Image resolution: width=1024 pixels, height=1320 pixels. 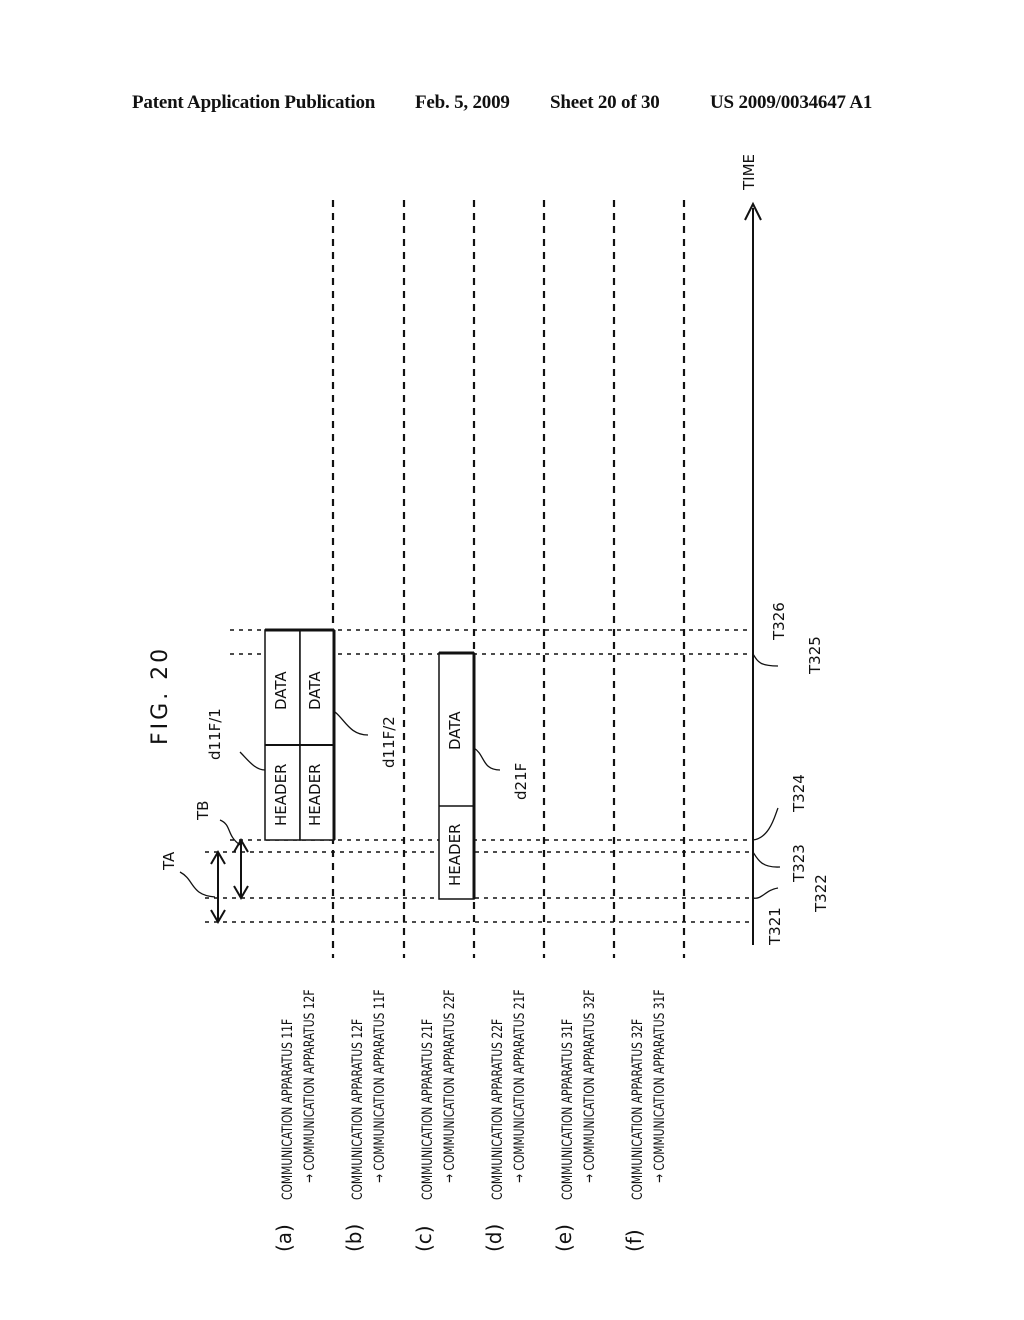 I want to click on row-b-to: → COMMUNICATION APPARATUS 11F, so click(x=380, y=1086).